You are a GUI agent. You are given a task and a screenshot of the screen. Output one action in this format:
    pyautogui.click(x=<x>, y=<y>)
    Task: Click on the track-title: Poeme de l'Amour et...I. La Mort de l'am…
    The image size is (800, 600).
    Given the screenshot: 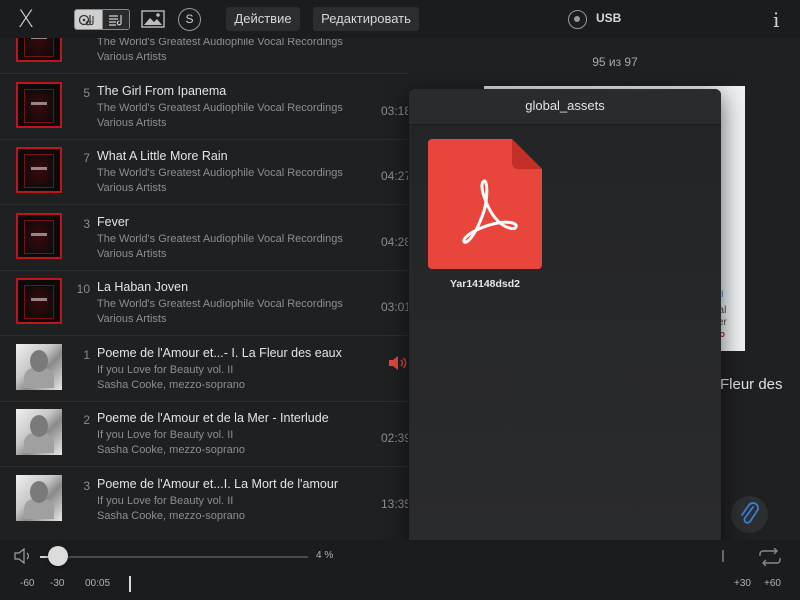 What is the action you would take?
    pyautogui.click(x=217, y=483)
    